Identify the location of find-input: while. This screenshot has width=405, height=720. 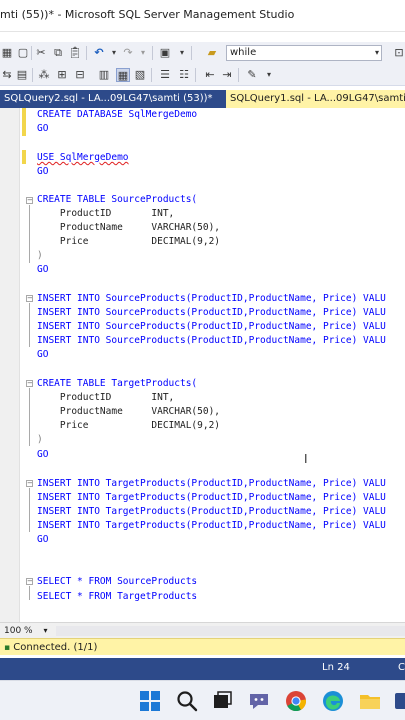
(243, 52).